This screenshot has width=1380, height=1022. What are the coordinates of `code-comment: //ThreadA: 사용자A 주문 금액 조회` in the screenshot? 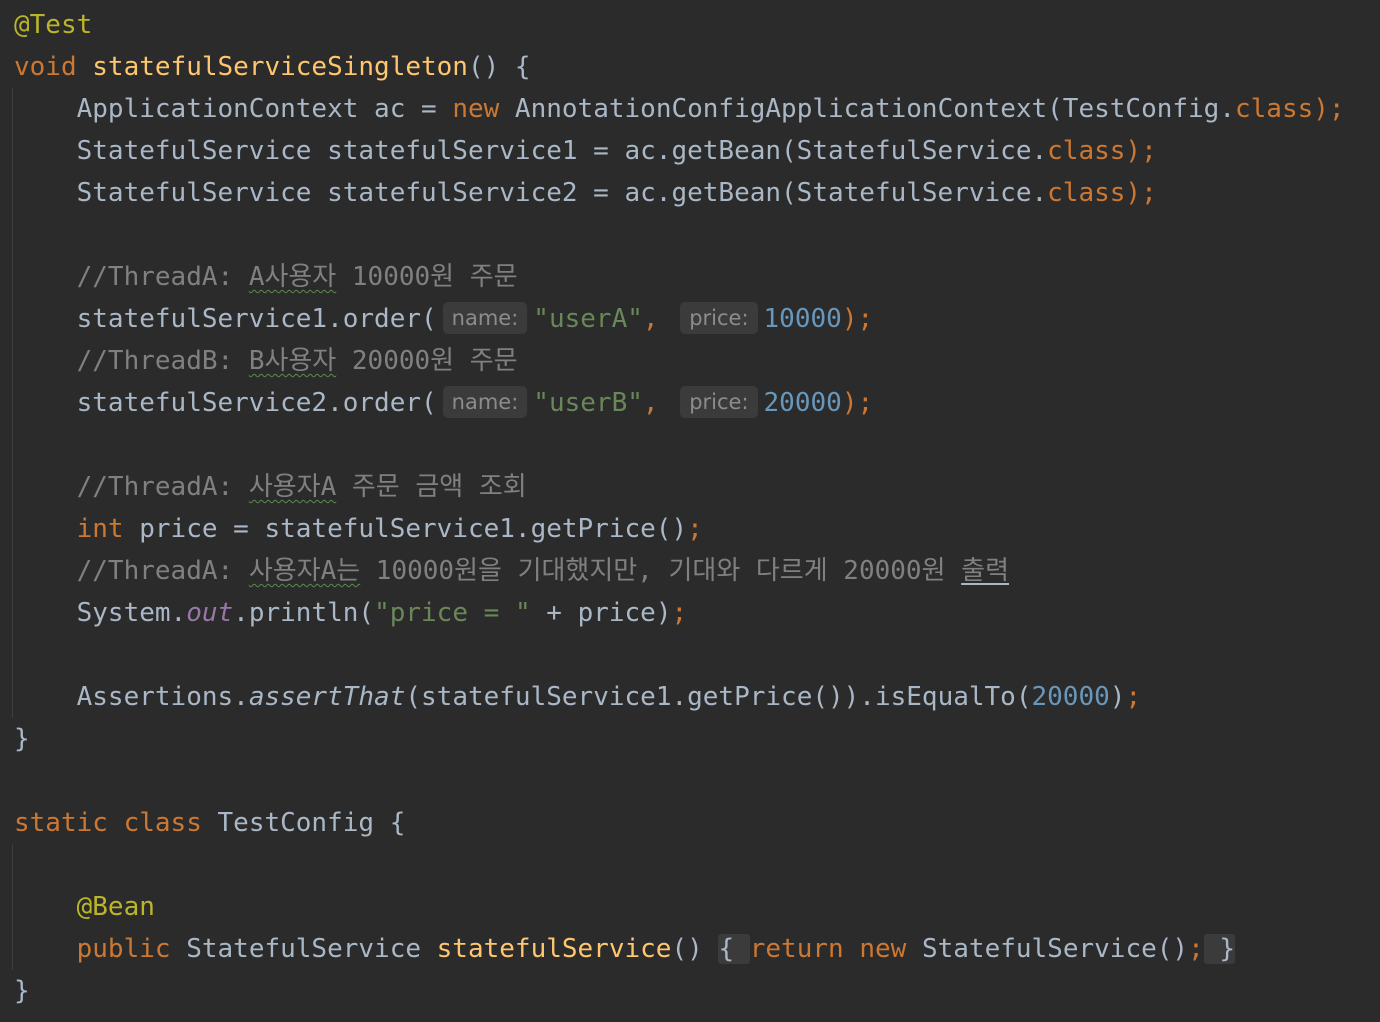 It's located at (270, 487).